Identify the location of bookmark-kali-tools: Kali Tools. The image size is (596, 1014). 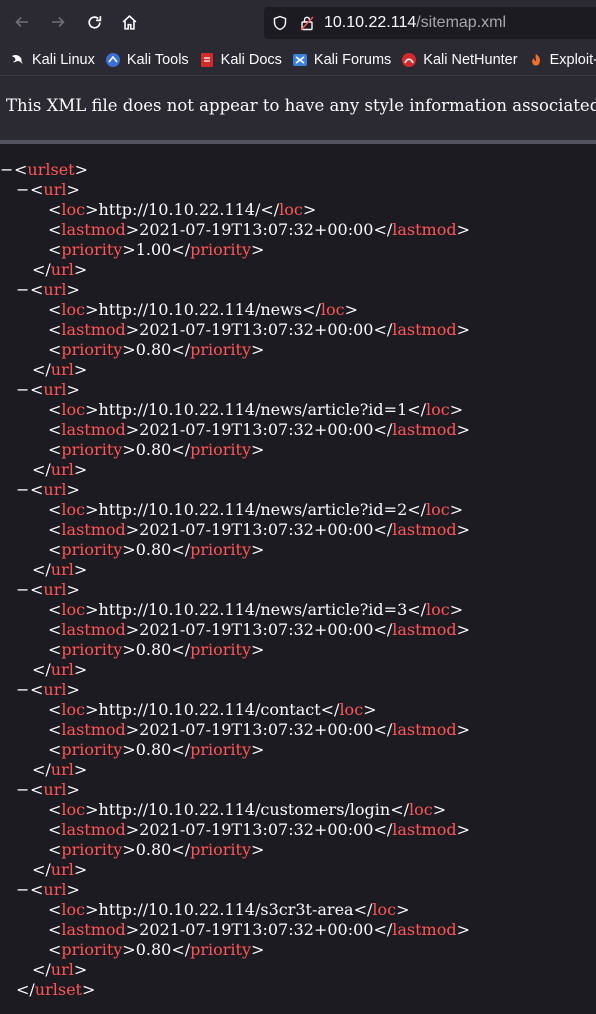
(147, 60).